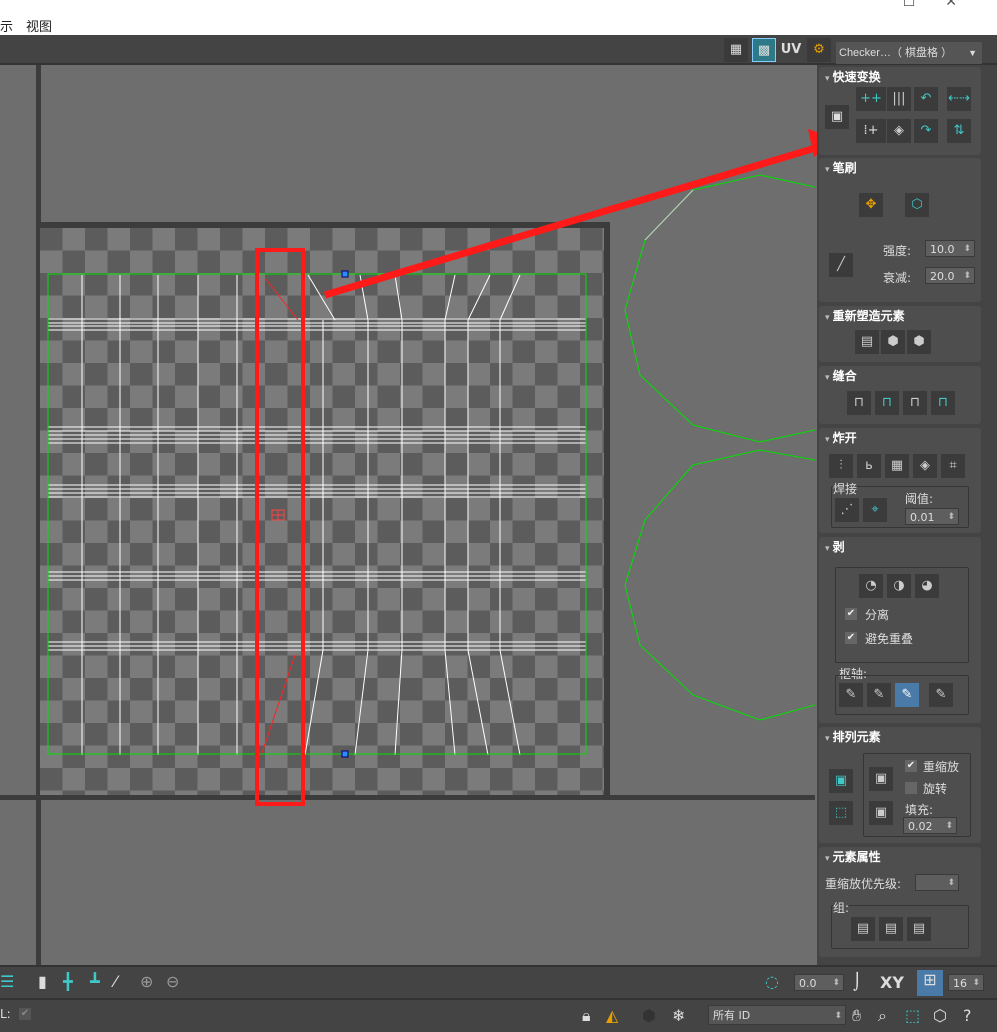  Describe the element at coordinates (937, 883) in the screenshot. I see `rescale-priority-spinner` at that location.